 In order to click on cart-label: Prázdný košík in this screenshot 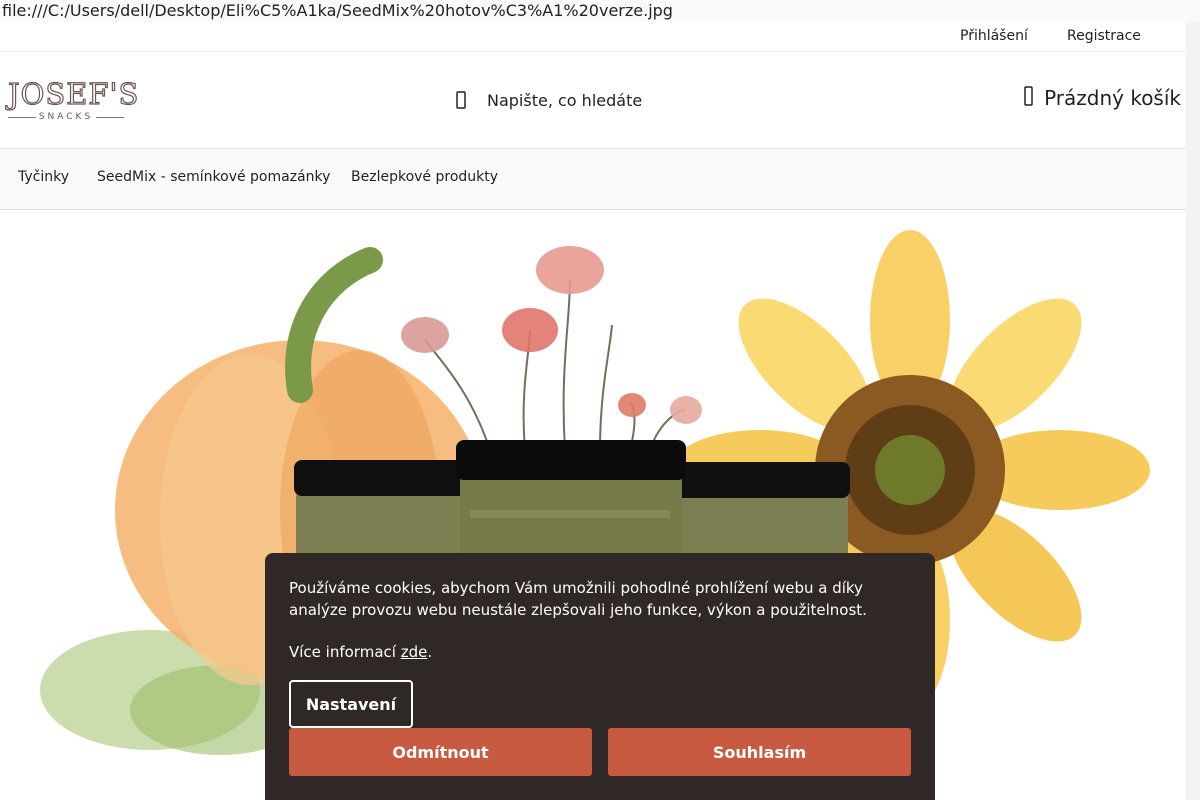, I will do `click(1112, 98)`.